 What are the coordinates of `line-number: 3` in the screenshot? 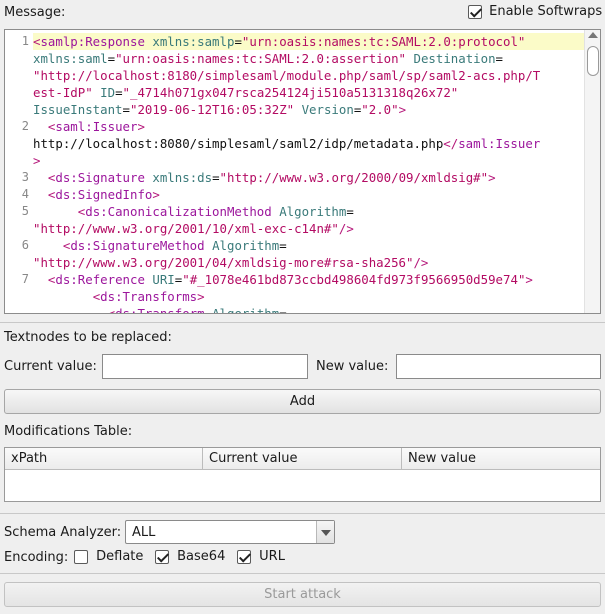 It's located at (25, 177).